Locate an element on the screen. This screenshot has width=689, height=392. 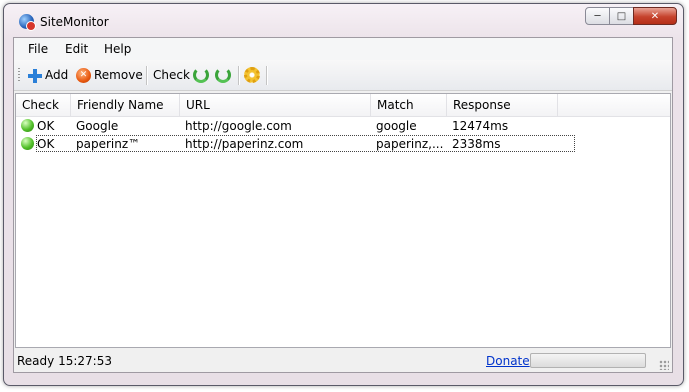
url-cell: http://google.com is located at coordinates (238, 126).